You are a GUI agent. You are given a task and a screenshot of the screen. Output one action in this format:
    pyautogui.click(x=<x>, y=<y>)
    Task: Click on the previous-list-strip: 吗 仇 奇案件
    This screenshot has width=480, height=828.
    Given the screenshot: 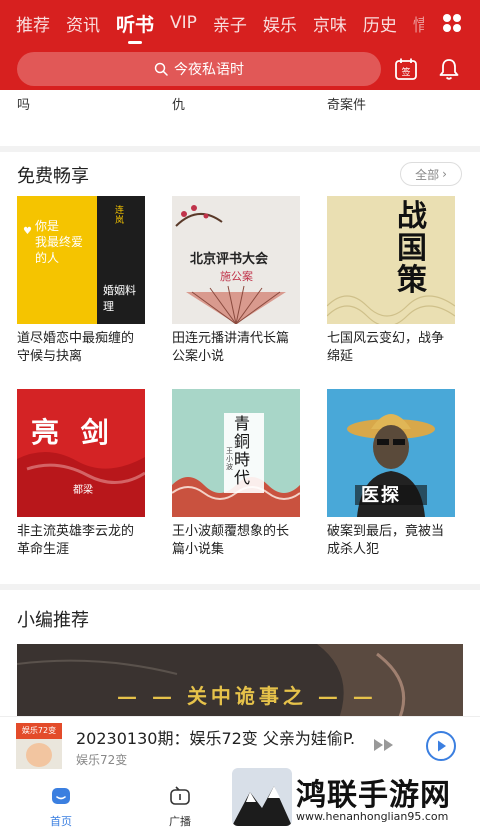 What is the action you would take?
    pyautogui.click(x=240, y=118)
    